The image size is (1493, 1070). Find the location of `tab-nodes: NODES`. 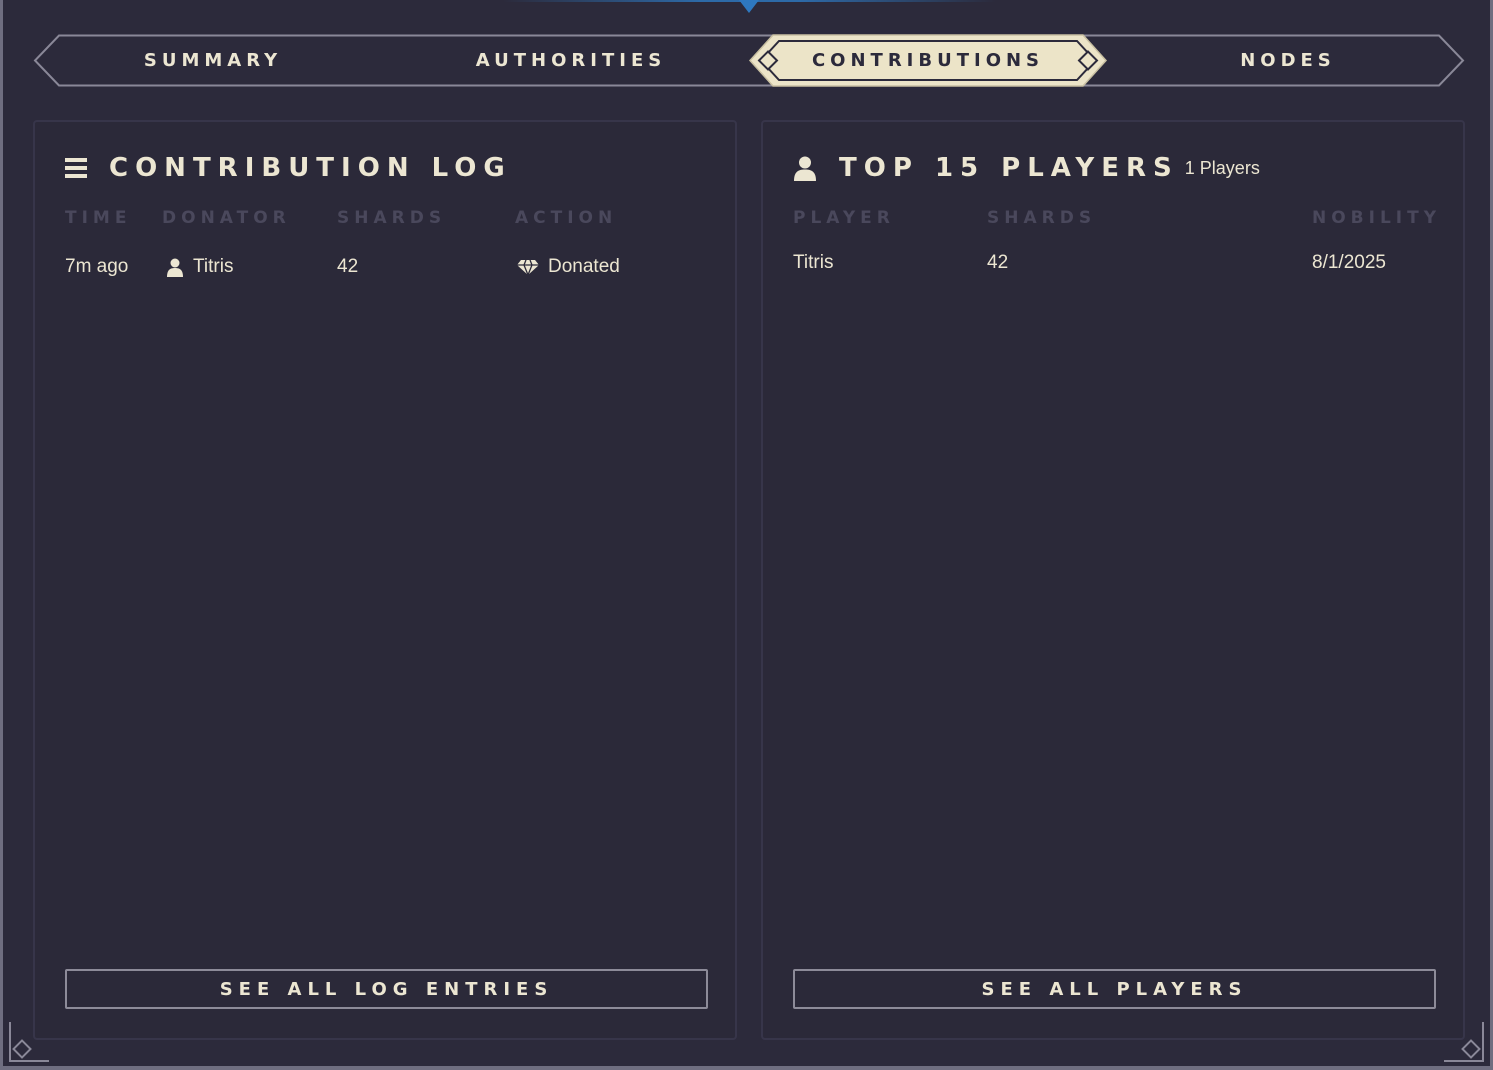

tab-nodes: NODES is located at coordinates (1288, 60).